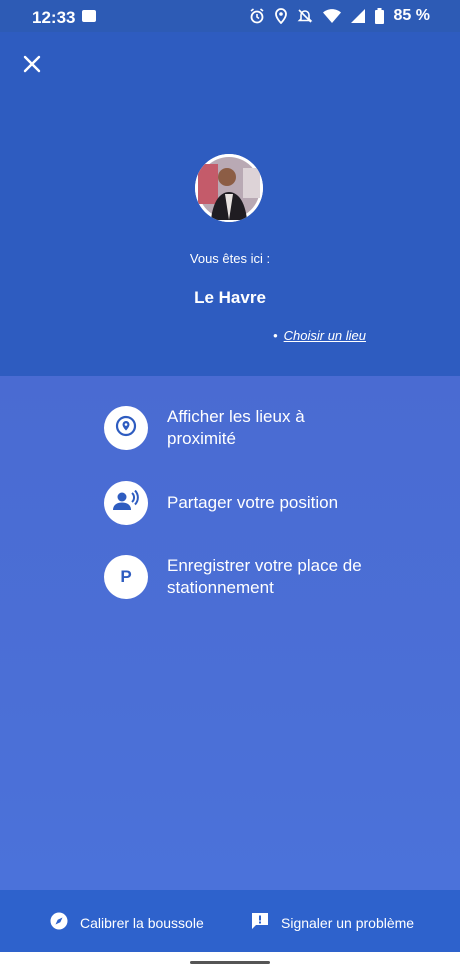 This screenshot has height=971, width=460. Describe the element at coordinates (379, 16) in the screenshot. I see `battery-icon` at that location.